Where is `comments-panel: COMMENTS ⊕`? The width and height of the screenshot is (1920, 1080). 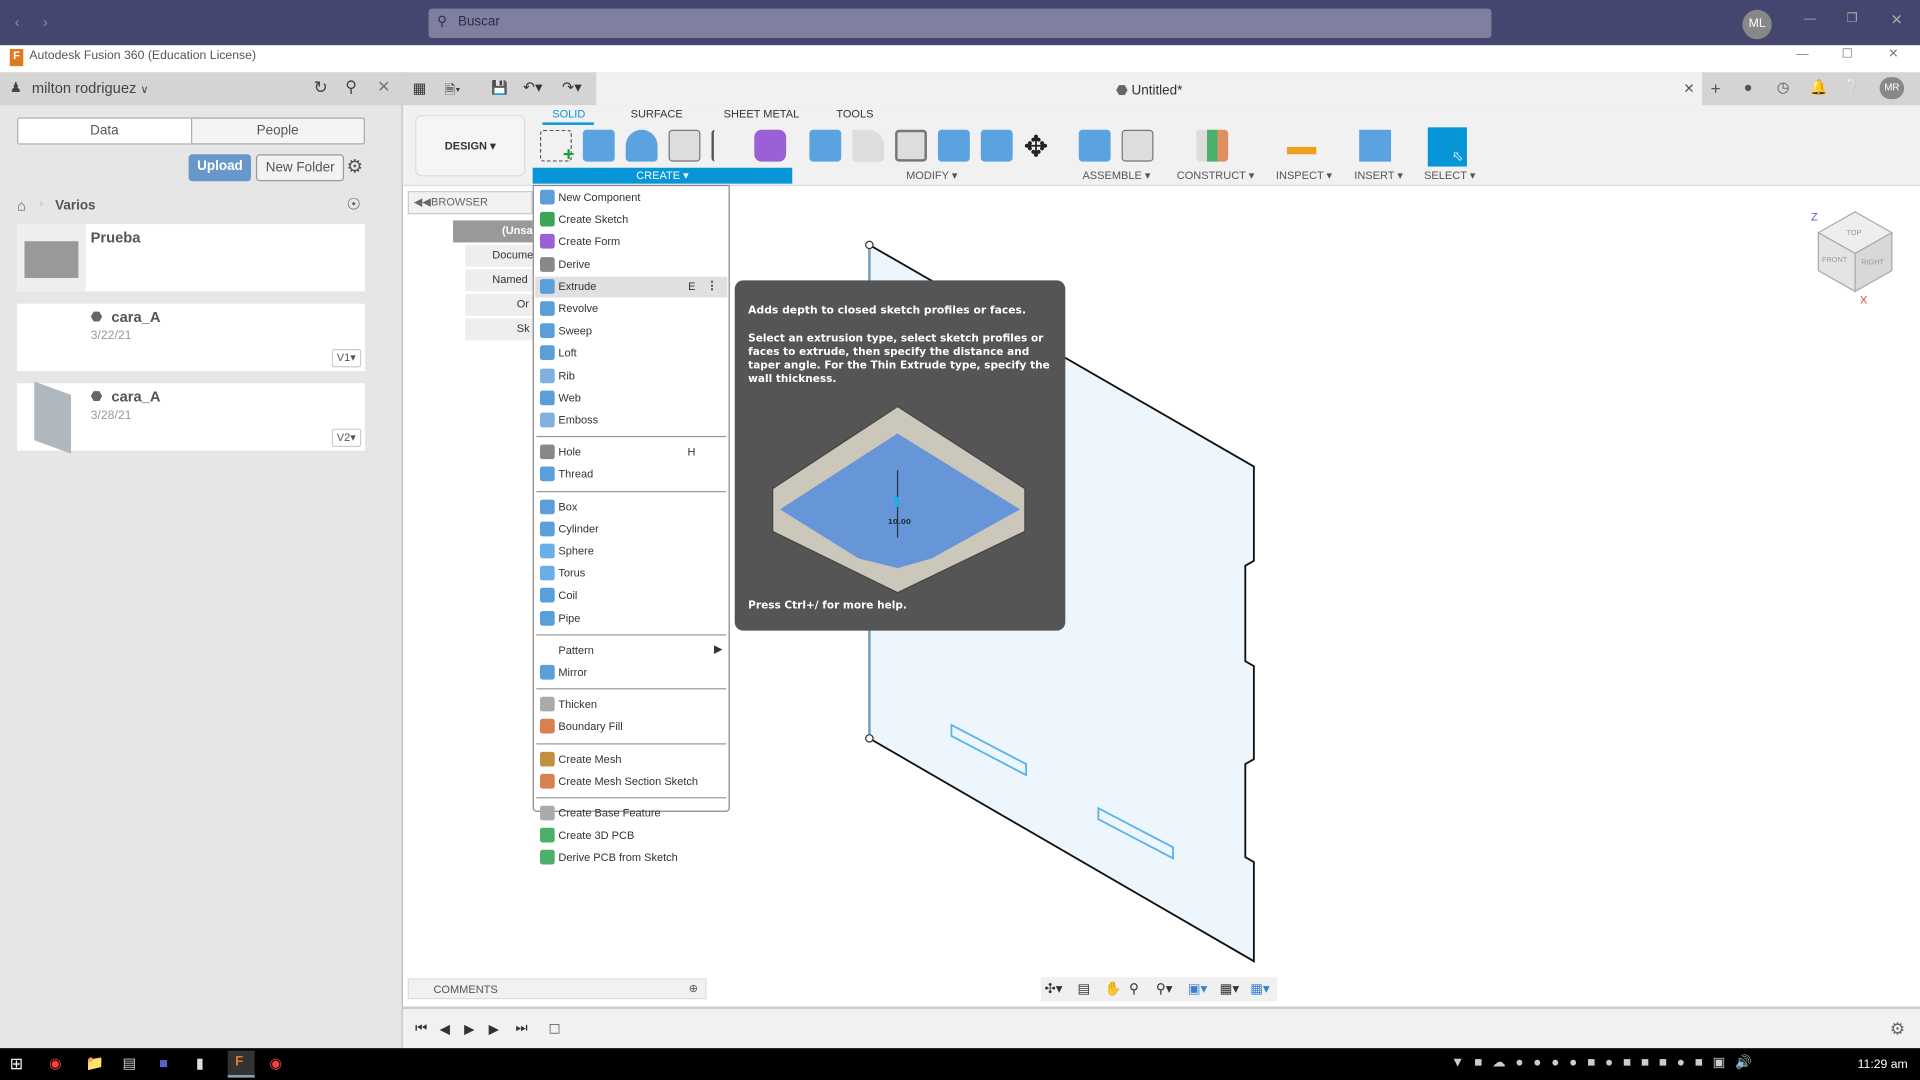 comments-panel: COMMENTS ⊕ is located at coordinates (557, 989).